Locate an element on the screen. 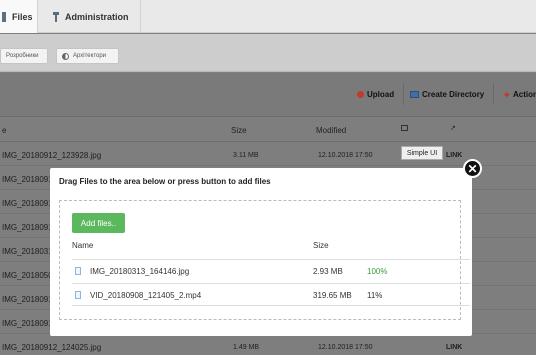 The width and height of the screenshot is (536, 355). create-directory-label: Create Directory is located at coordinates (453, 94).